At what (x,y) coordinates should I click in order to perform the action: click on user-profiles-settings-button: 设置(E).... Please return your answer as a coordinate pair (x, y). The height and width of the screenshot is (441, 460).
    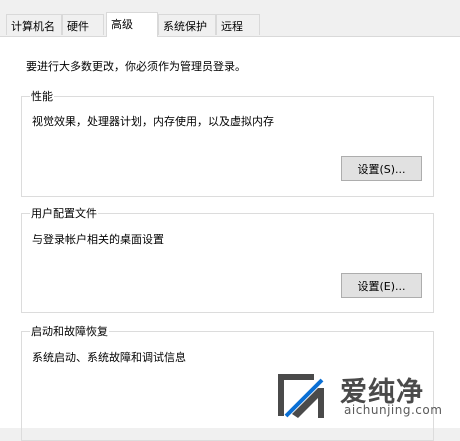
    Looking at the image, I should click on (381, 285).